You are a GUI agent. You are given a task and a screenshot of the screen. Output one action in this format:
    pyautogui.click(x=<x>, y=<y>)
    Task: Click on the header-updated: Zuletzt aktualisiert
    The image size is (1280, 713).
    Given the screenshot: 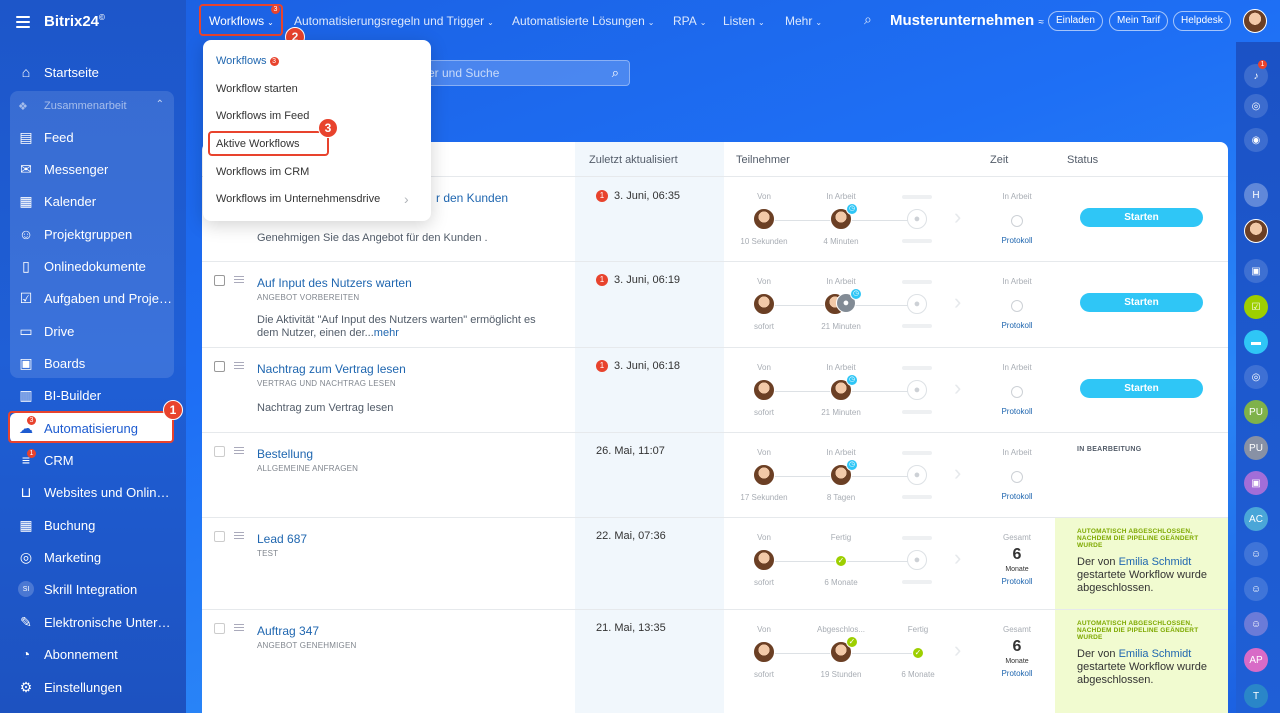 What is the action you would take?
    pyautogui.click(x=633, y=160)
    